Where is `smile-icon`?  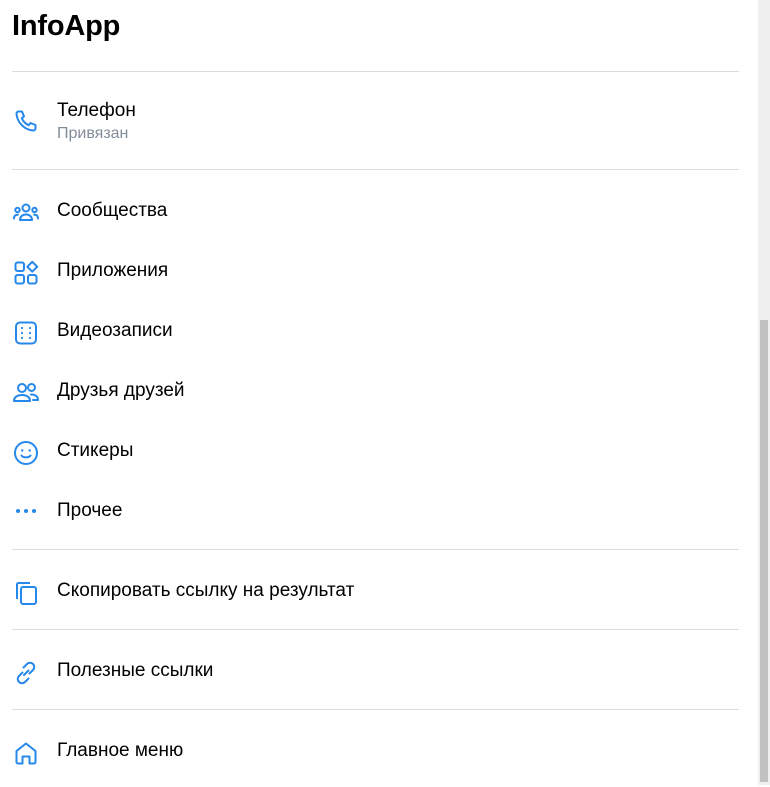
smile-icon is located at coordinates (26, 453).